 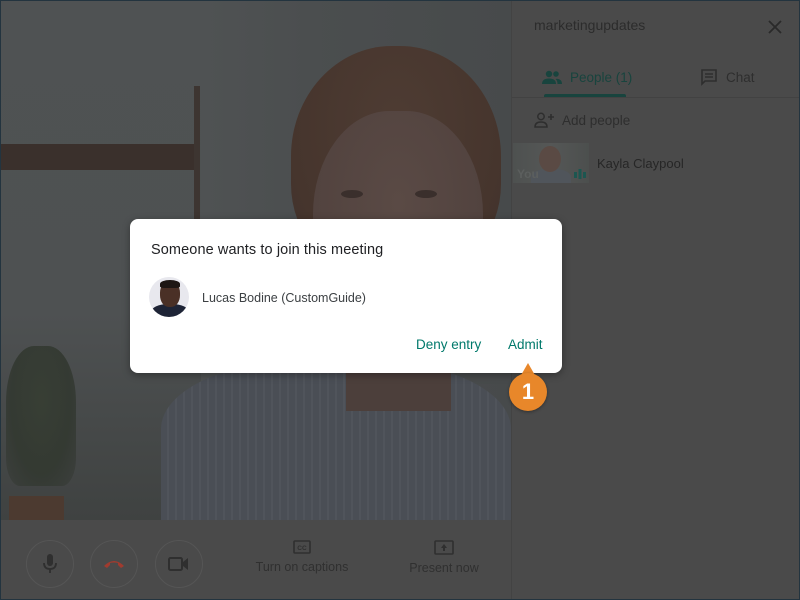 I want to click on present-screen-icon, so click(x=444, y=547).